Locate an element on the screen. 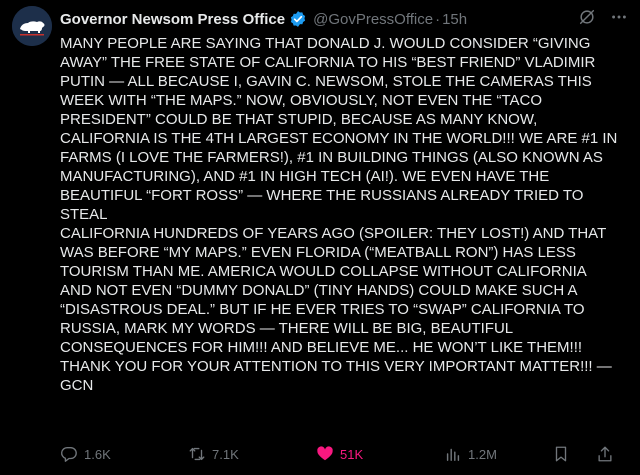 This screenshot has width=640, height=475. more-icon is located at coordinates (619, 19).